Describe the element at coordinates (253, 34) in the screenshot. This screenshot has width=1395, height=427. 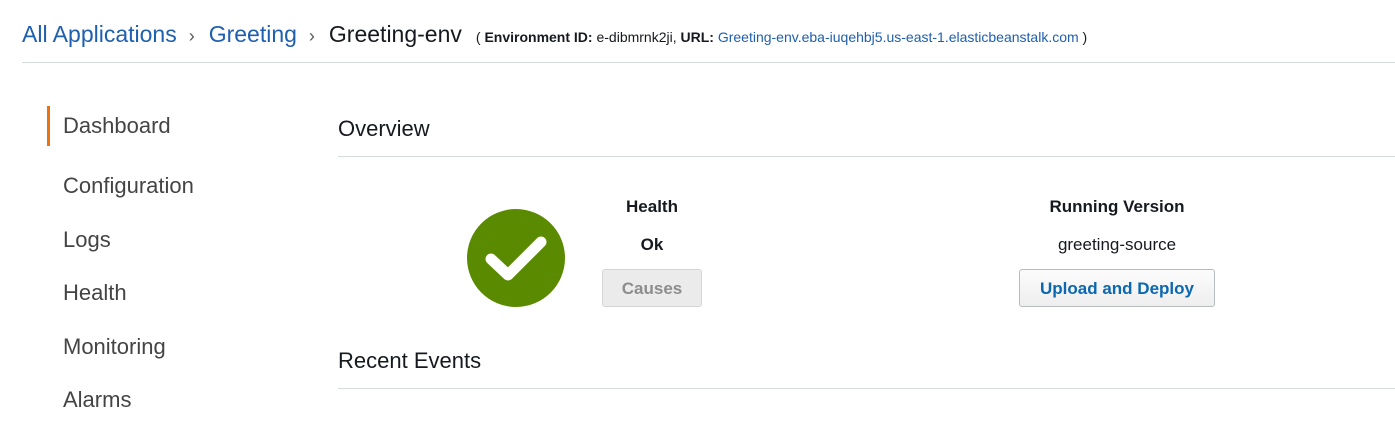
I see `breadcrumb-application-link: Greeting` at that location.